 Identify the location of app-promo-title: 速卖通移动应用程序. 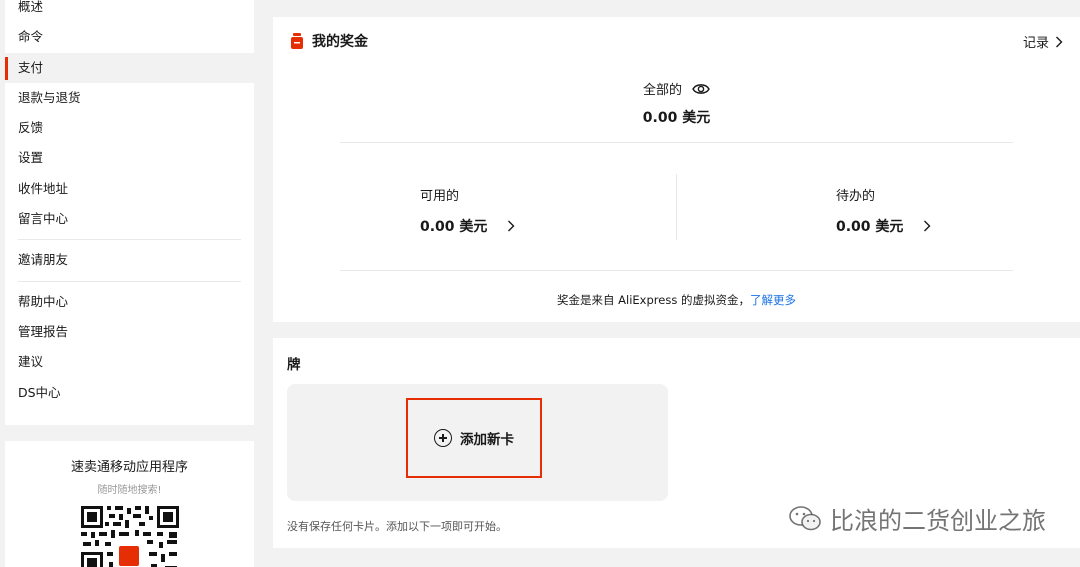
(129, 467).